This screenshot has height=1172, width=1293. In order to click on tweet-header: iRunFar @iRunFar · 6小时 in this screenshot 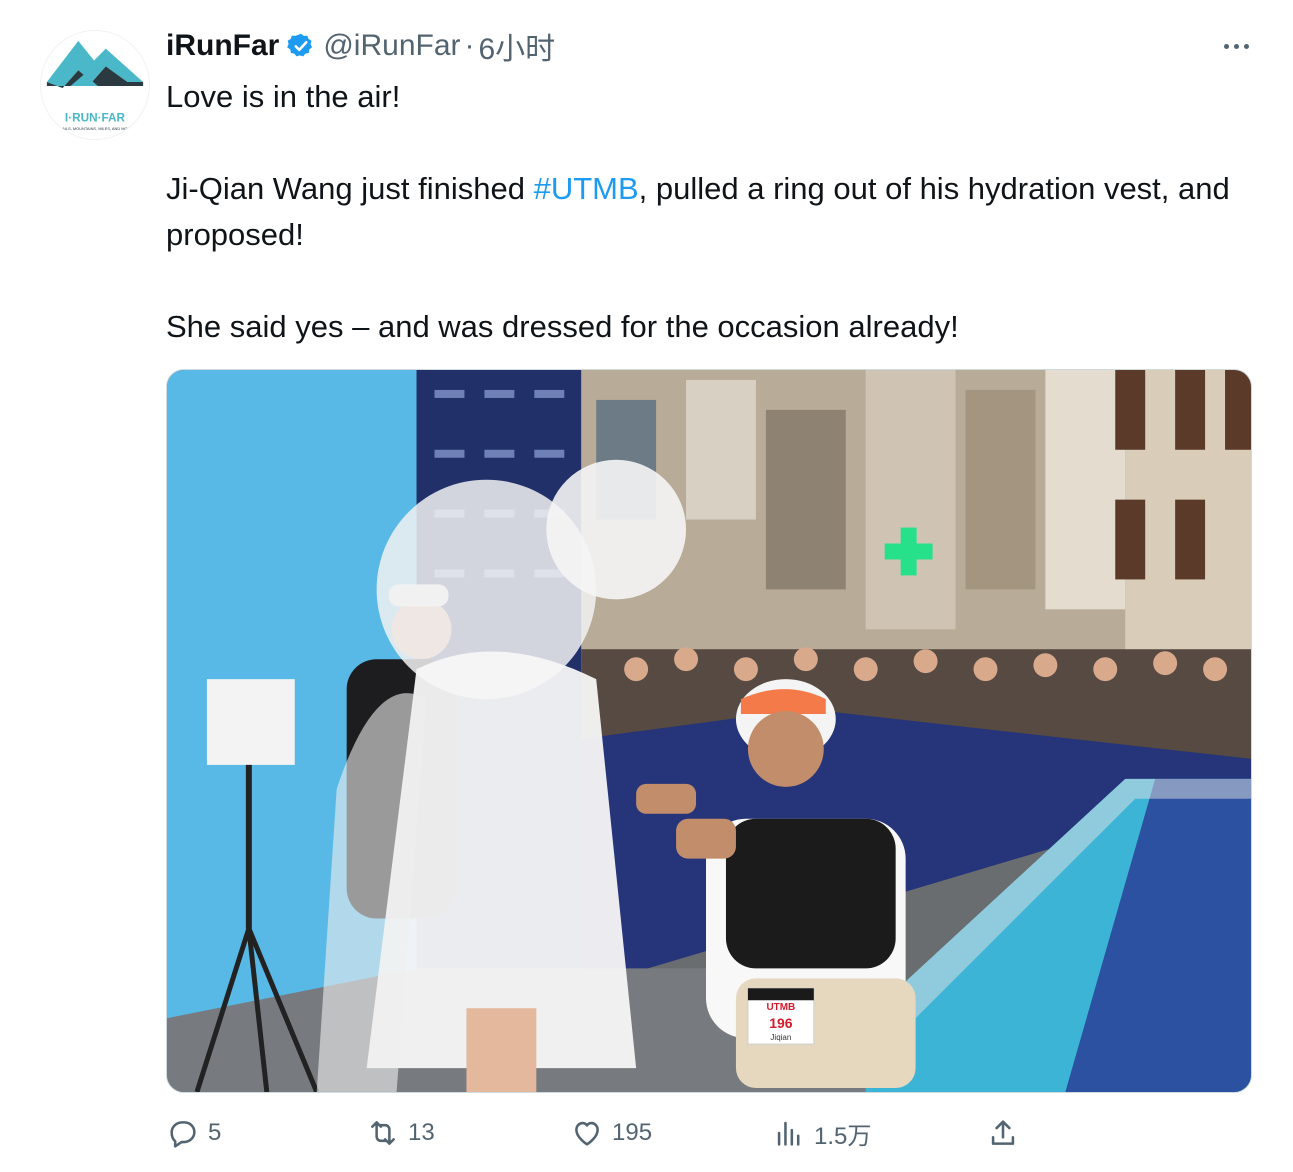, I will do `click(360, 46)`.